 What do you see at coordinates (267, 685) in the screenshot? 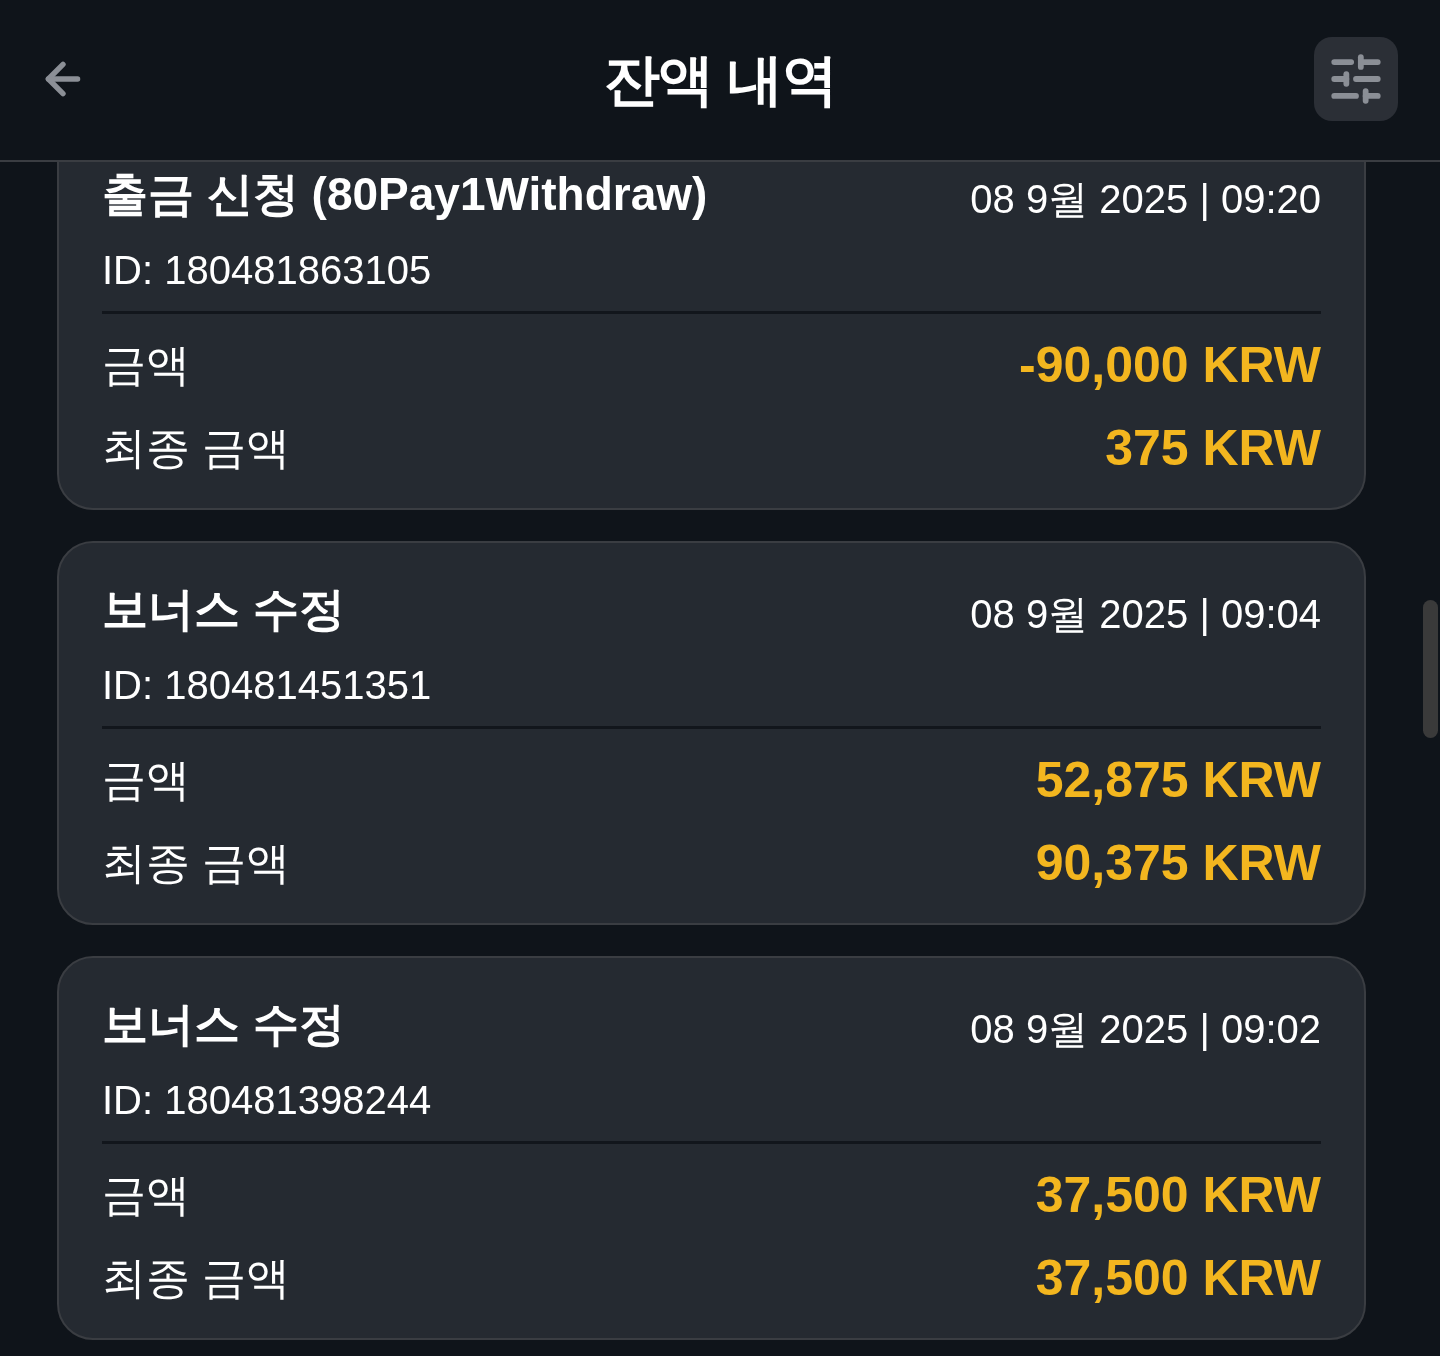
I see `transaction-id: ID: 180481451351` at bounding box center [267, 685].